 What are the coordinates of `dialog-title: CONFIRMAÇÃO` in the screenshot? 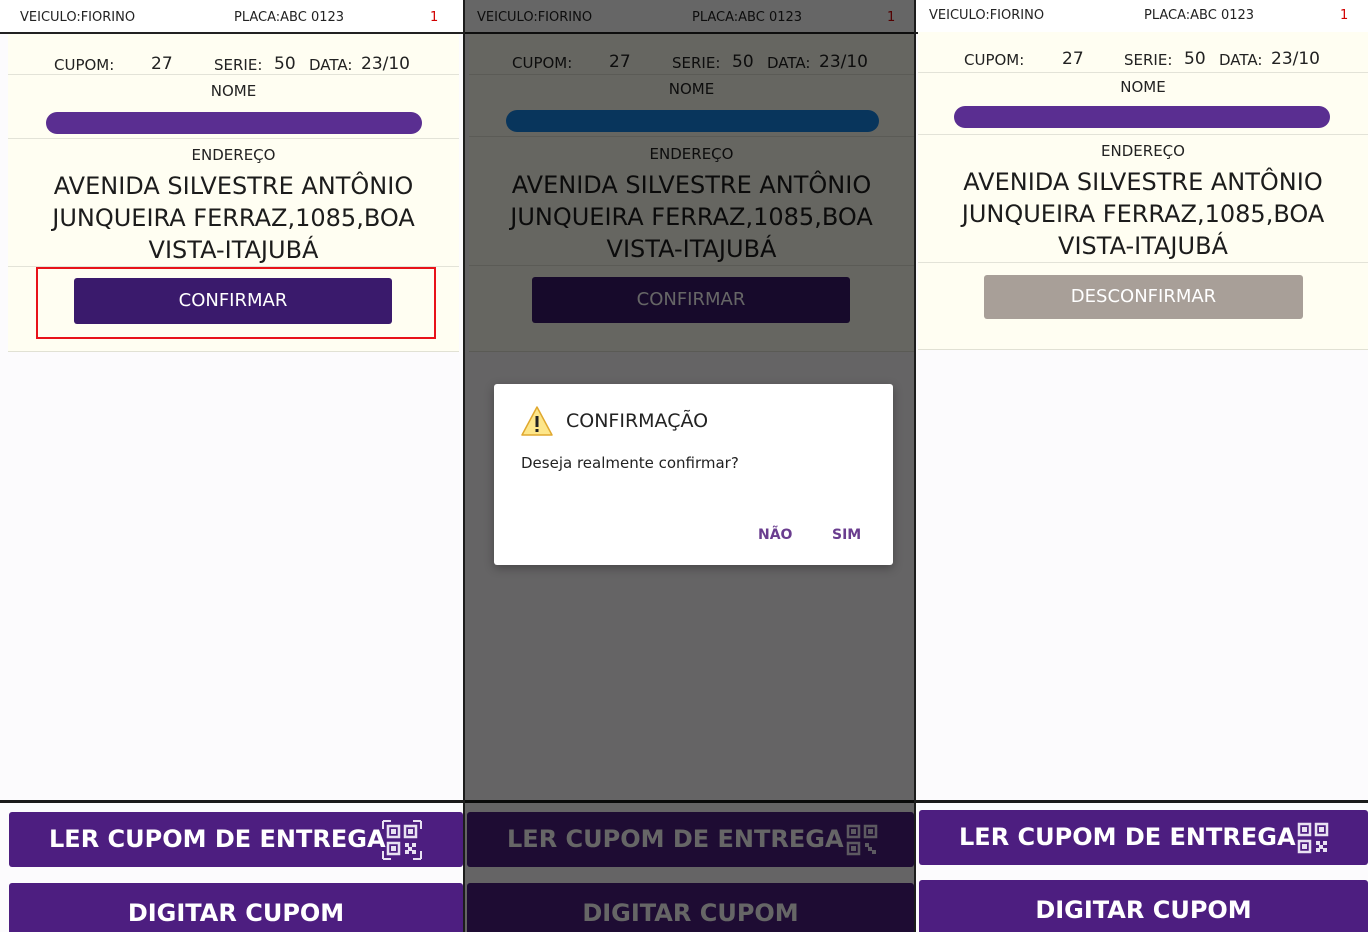 It's located at (637, 421).